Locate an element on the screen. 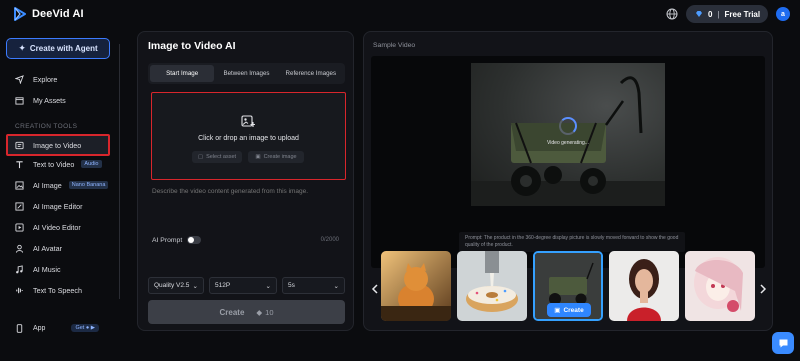  loading-spinner is located at coordinates (568, 126).